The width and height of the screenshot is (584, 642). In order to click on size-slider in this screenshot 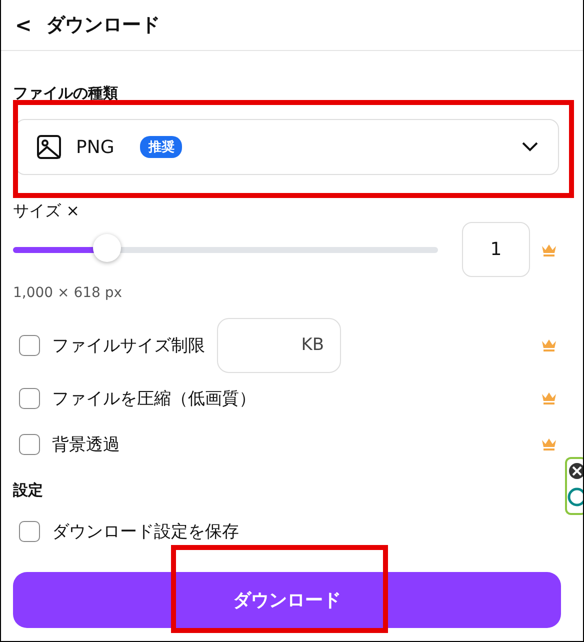, I will do `click(225, 249)`.